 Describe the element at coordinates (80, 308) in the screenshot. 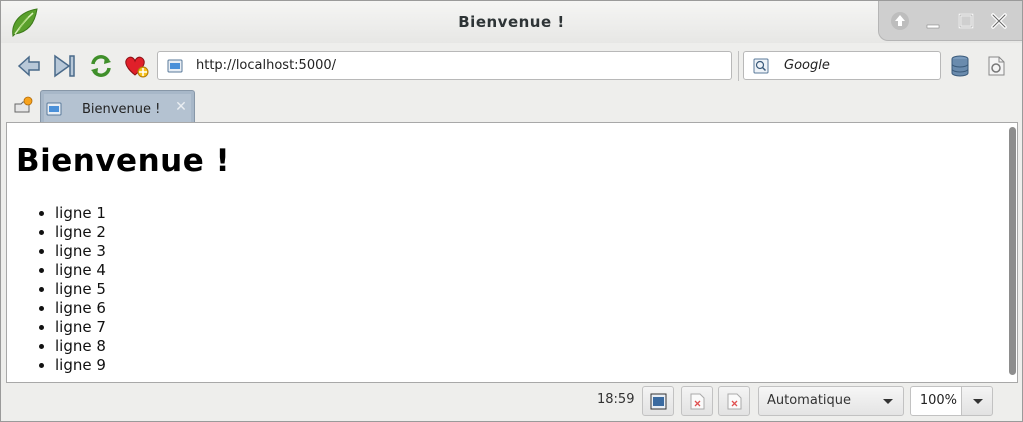

I see `list-item: ligne 6` at that location.